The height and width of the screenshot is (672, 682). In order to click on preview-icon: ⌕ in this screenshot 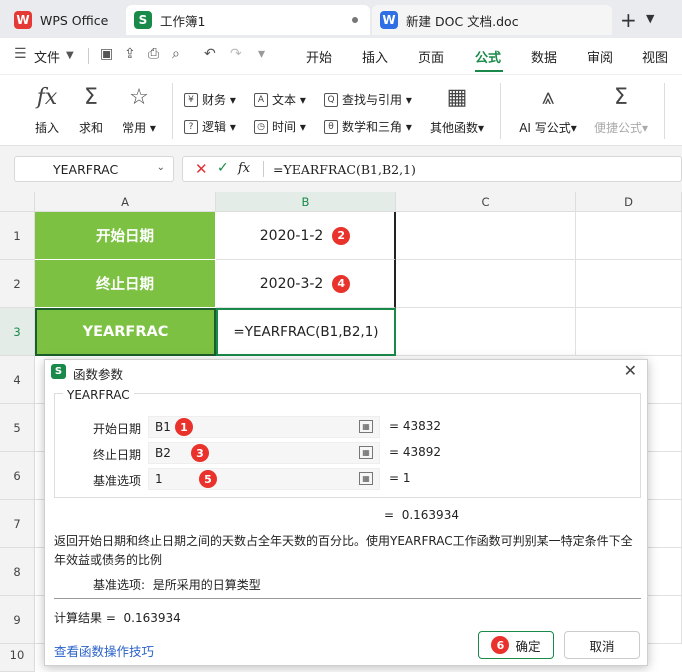, I will do `click(176, 54)`.